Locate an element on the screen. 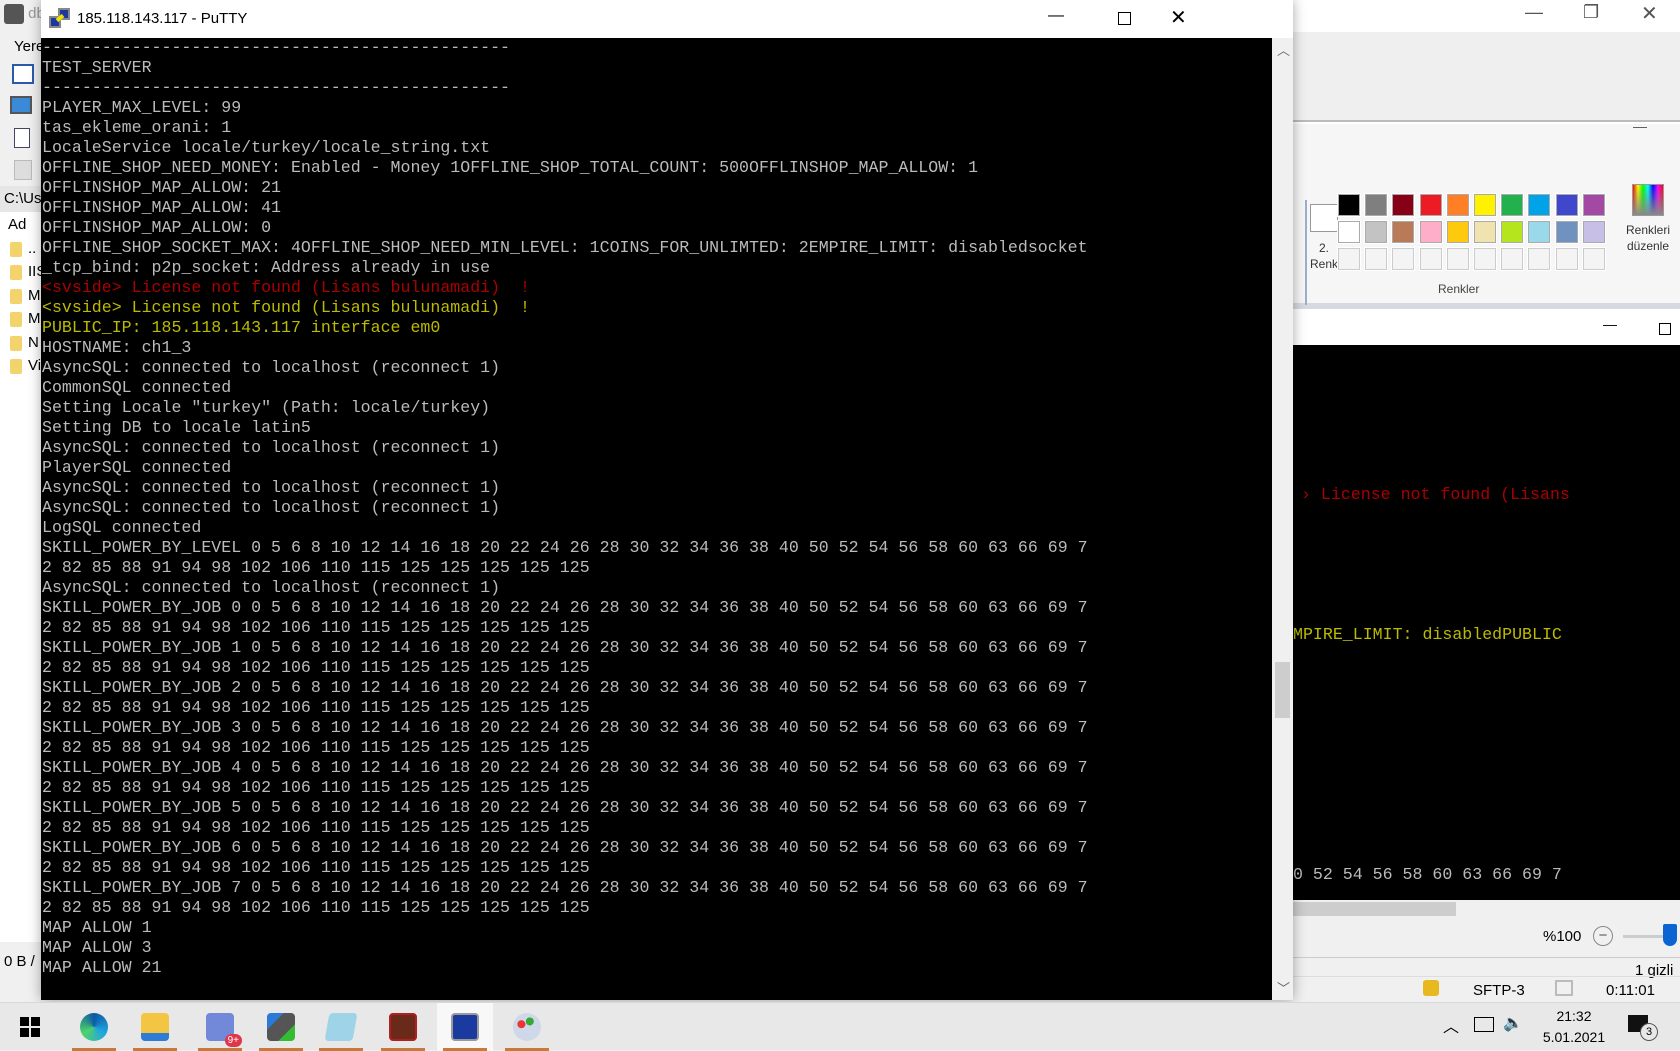 Image resolution: width=1680 pixels, height=1051 pixels. zoom-out-button: − is located at coordinates (1603, 936).